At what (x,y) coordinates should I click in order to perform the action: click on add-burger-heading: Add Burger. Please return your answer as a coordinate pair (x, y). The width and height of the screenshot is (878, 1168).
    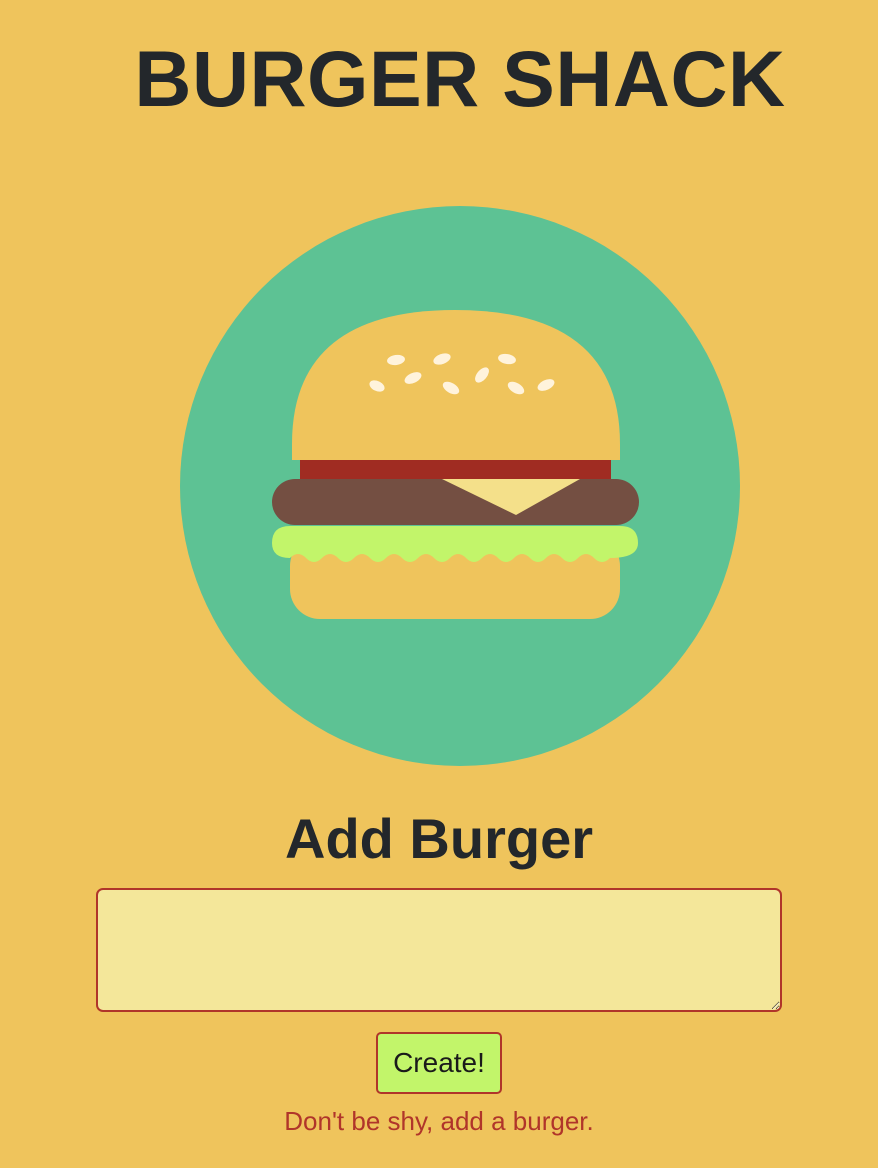
    Looking at the image, I should click on (439, 838).